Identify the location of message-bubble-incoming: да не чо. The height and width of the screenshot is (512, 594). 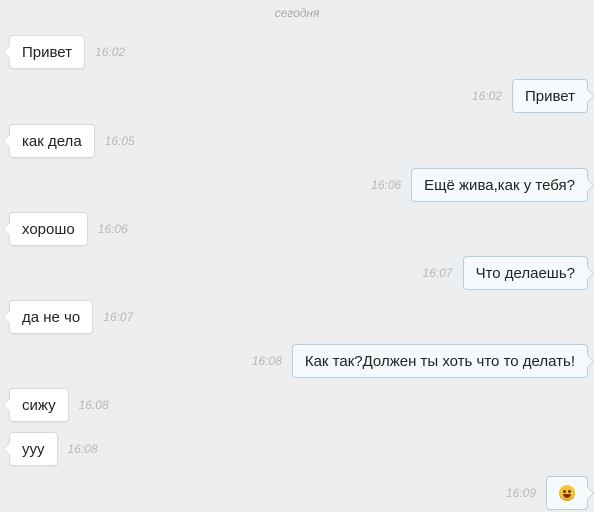
(48, 317).